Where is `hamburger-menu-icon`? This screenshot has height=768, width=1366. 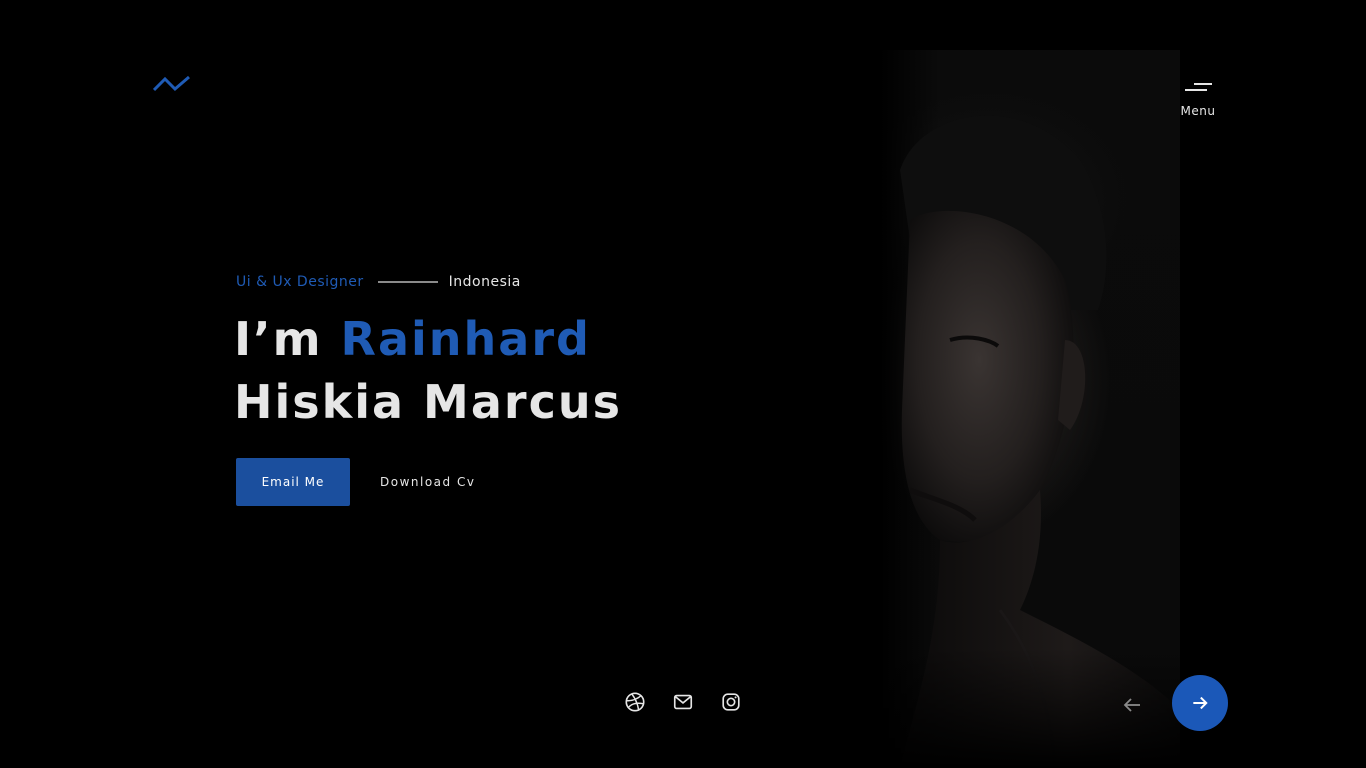
hamburger-menu-icon is located at coordinates (1198, 86).